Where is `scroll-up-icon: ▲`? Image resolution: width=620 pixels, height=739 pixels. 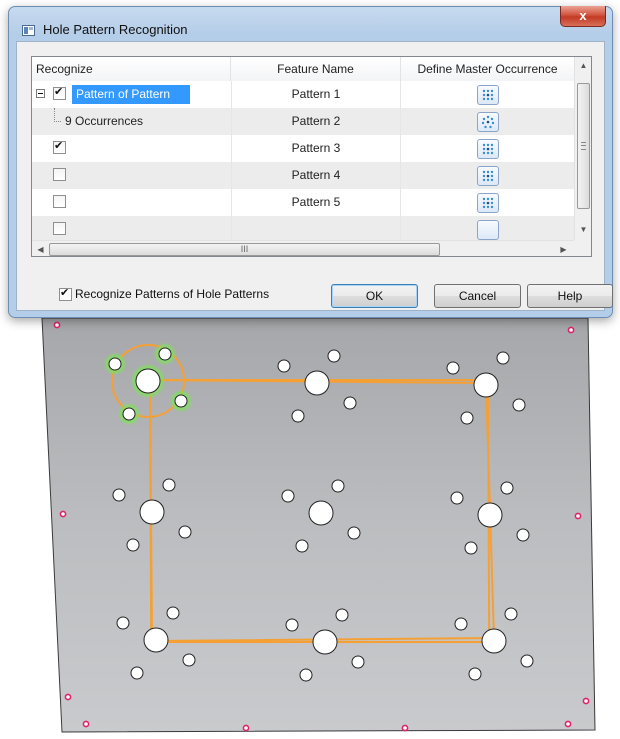
scroll-up-icon: ▲ is located at coordinates (583, 65).